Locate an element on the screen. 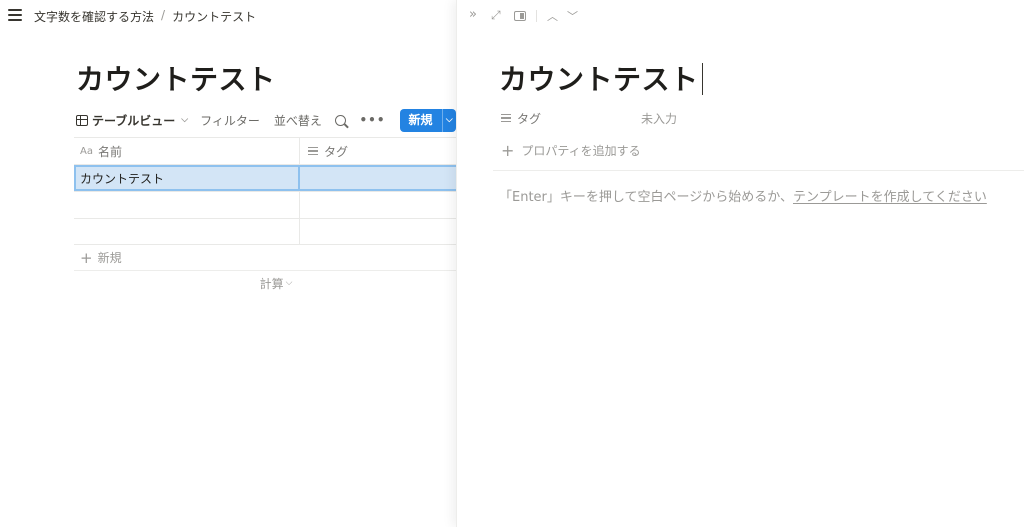  new-button-label: 新規 is located at coordinates (421, 120).